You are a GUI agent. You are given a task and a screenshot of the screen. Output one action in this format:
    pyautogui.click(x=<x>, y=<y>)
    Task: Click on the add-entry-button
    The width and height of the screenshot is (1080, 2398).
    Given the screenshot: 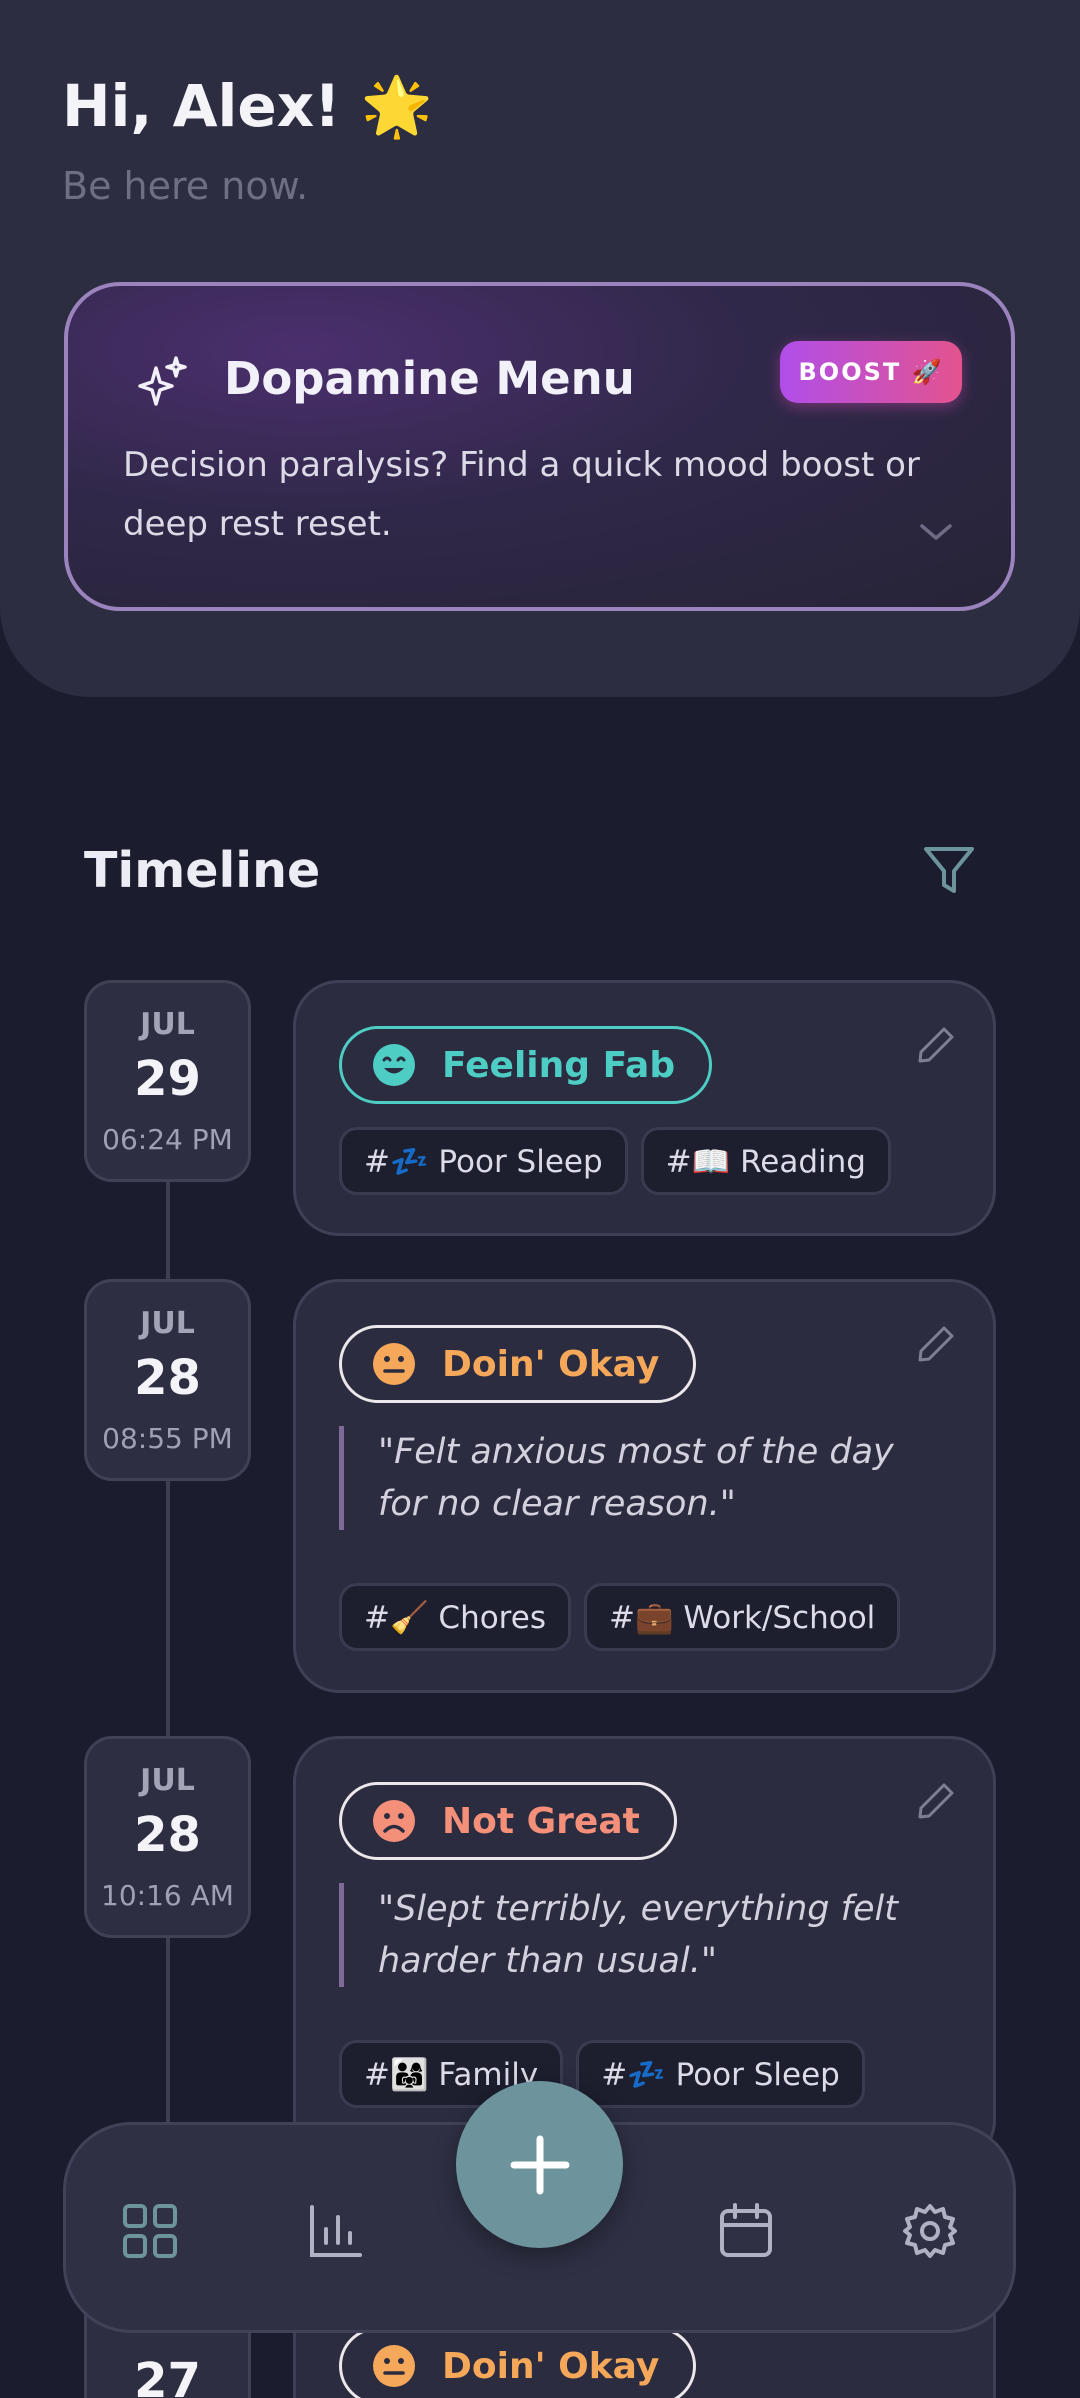 What is the action you would take?
    pyautogui.click(x=539, y=2164)
    